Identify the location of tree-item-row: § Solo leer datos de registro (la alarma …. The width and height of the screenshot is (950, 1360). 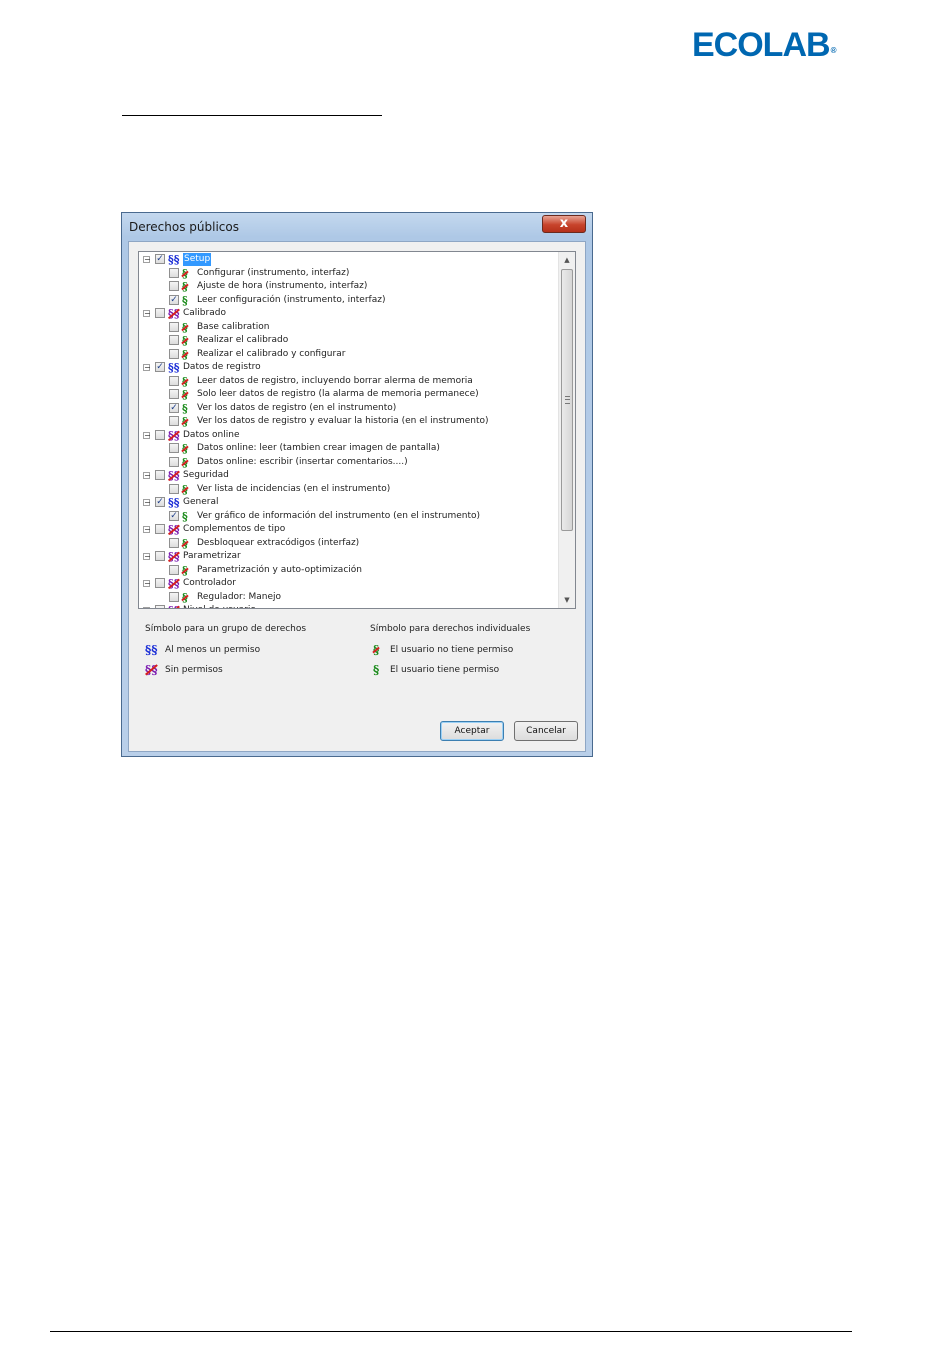
(349, 395).